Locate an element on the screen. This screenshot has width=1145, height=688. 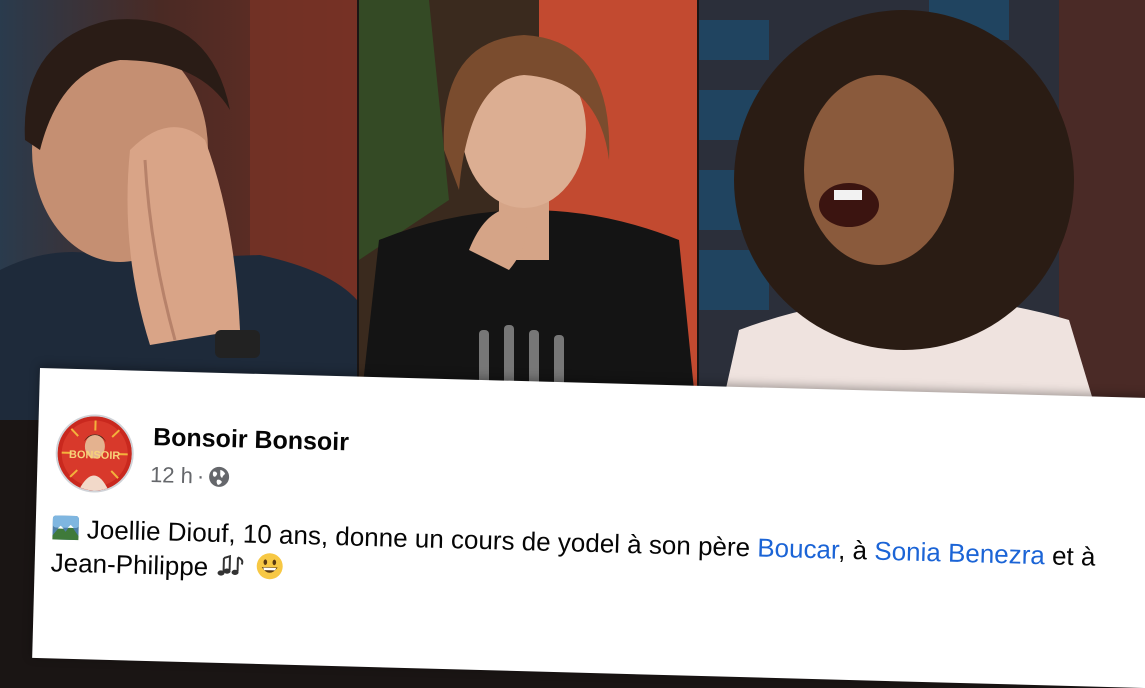
page-avatar: BONSOIR is located at coordinates (95, 453).